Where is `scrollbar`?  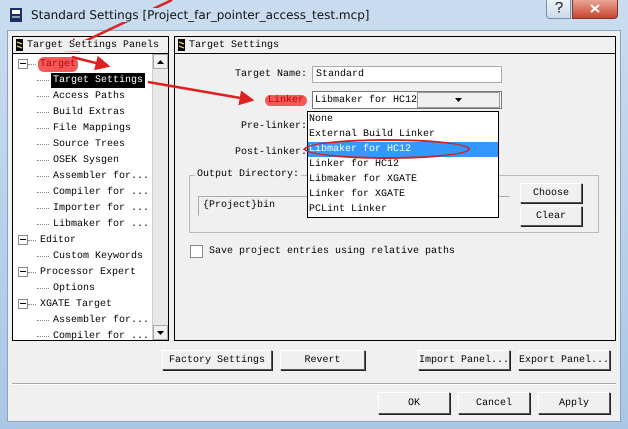
scrollbar is located at coordinates (160, 197).